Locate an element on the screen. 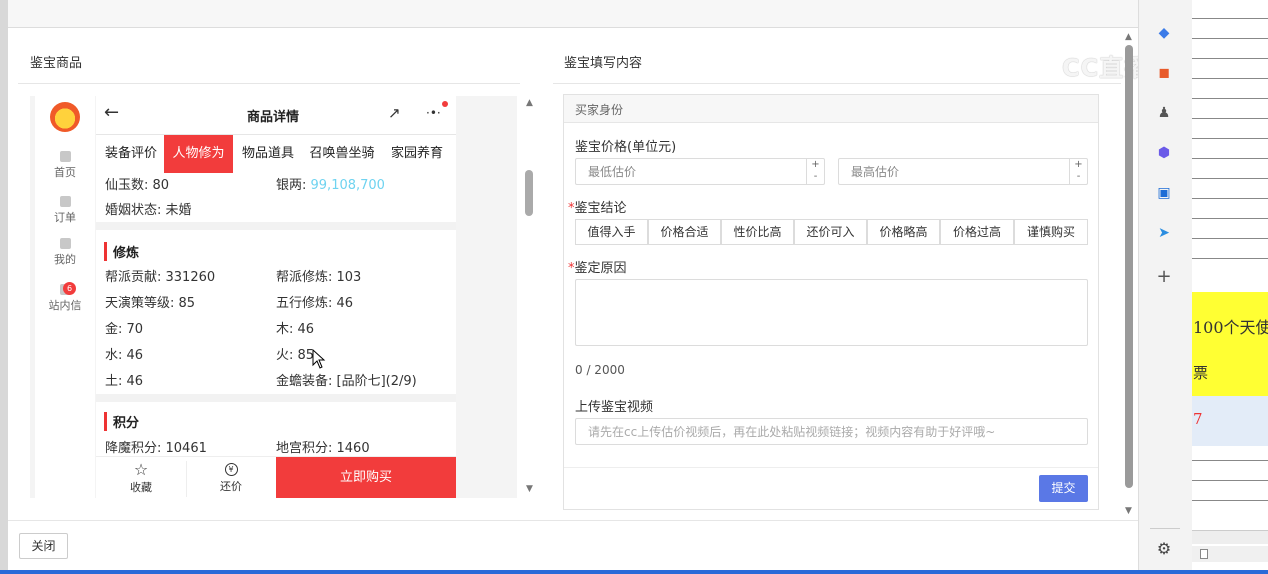 The width and height of the screenshot is (1268, 574). conclusion-option: 谨慎购买 is located at coordinates (1051, 232).